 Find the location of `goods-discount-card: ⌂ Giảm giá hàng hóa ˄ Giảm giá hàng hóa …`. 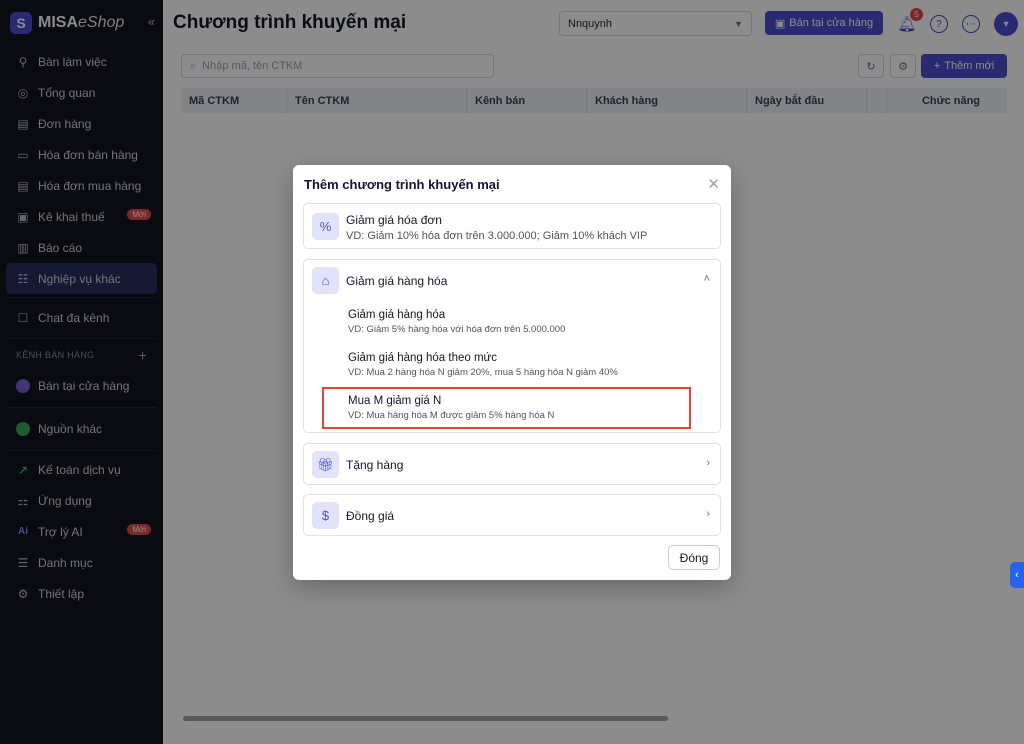

goods-discount-card: ⌂ Giảm giá hàng hóa ˄ Giảm giá hàng hóa … is located at coordinates (512, 346).